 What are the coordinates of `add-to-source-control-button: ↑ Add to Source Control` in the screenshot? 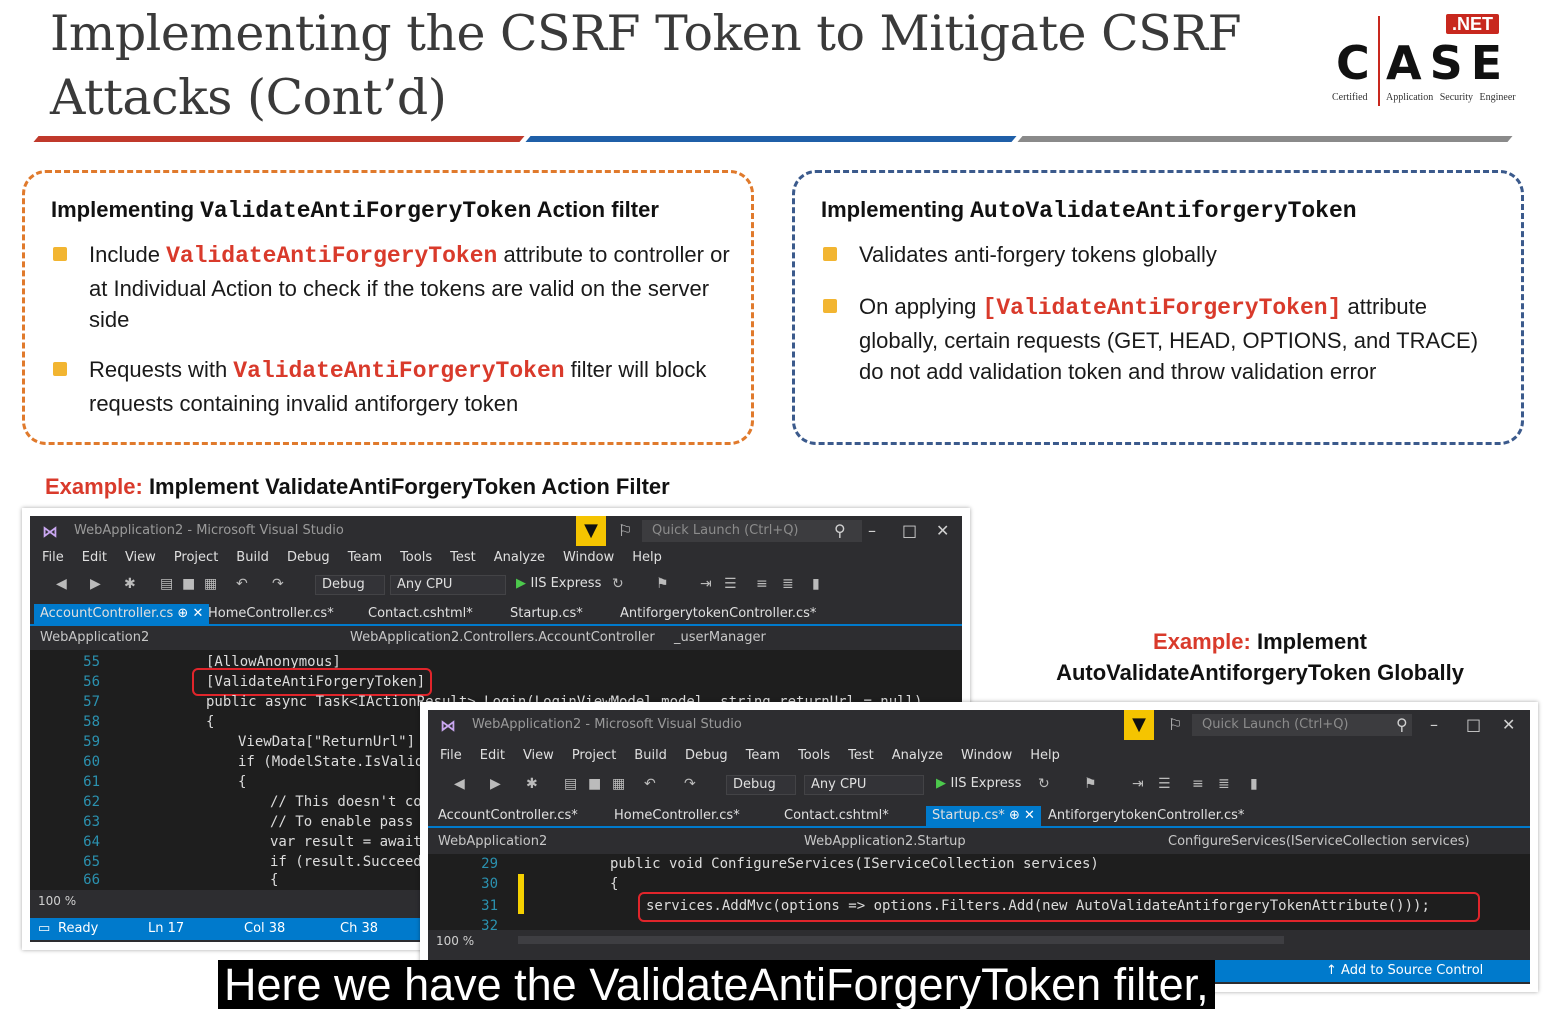 It's located at (1404, 970).